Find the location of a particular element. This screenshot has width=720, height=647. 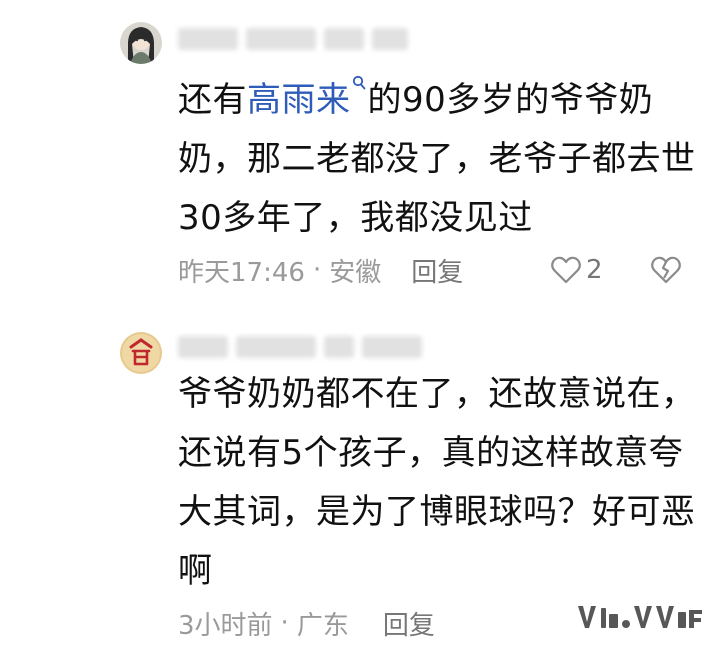

comment-line-3: 30多年了，我都没见过 is located at coordinates (355, 218).